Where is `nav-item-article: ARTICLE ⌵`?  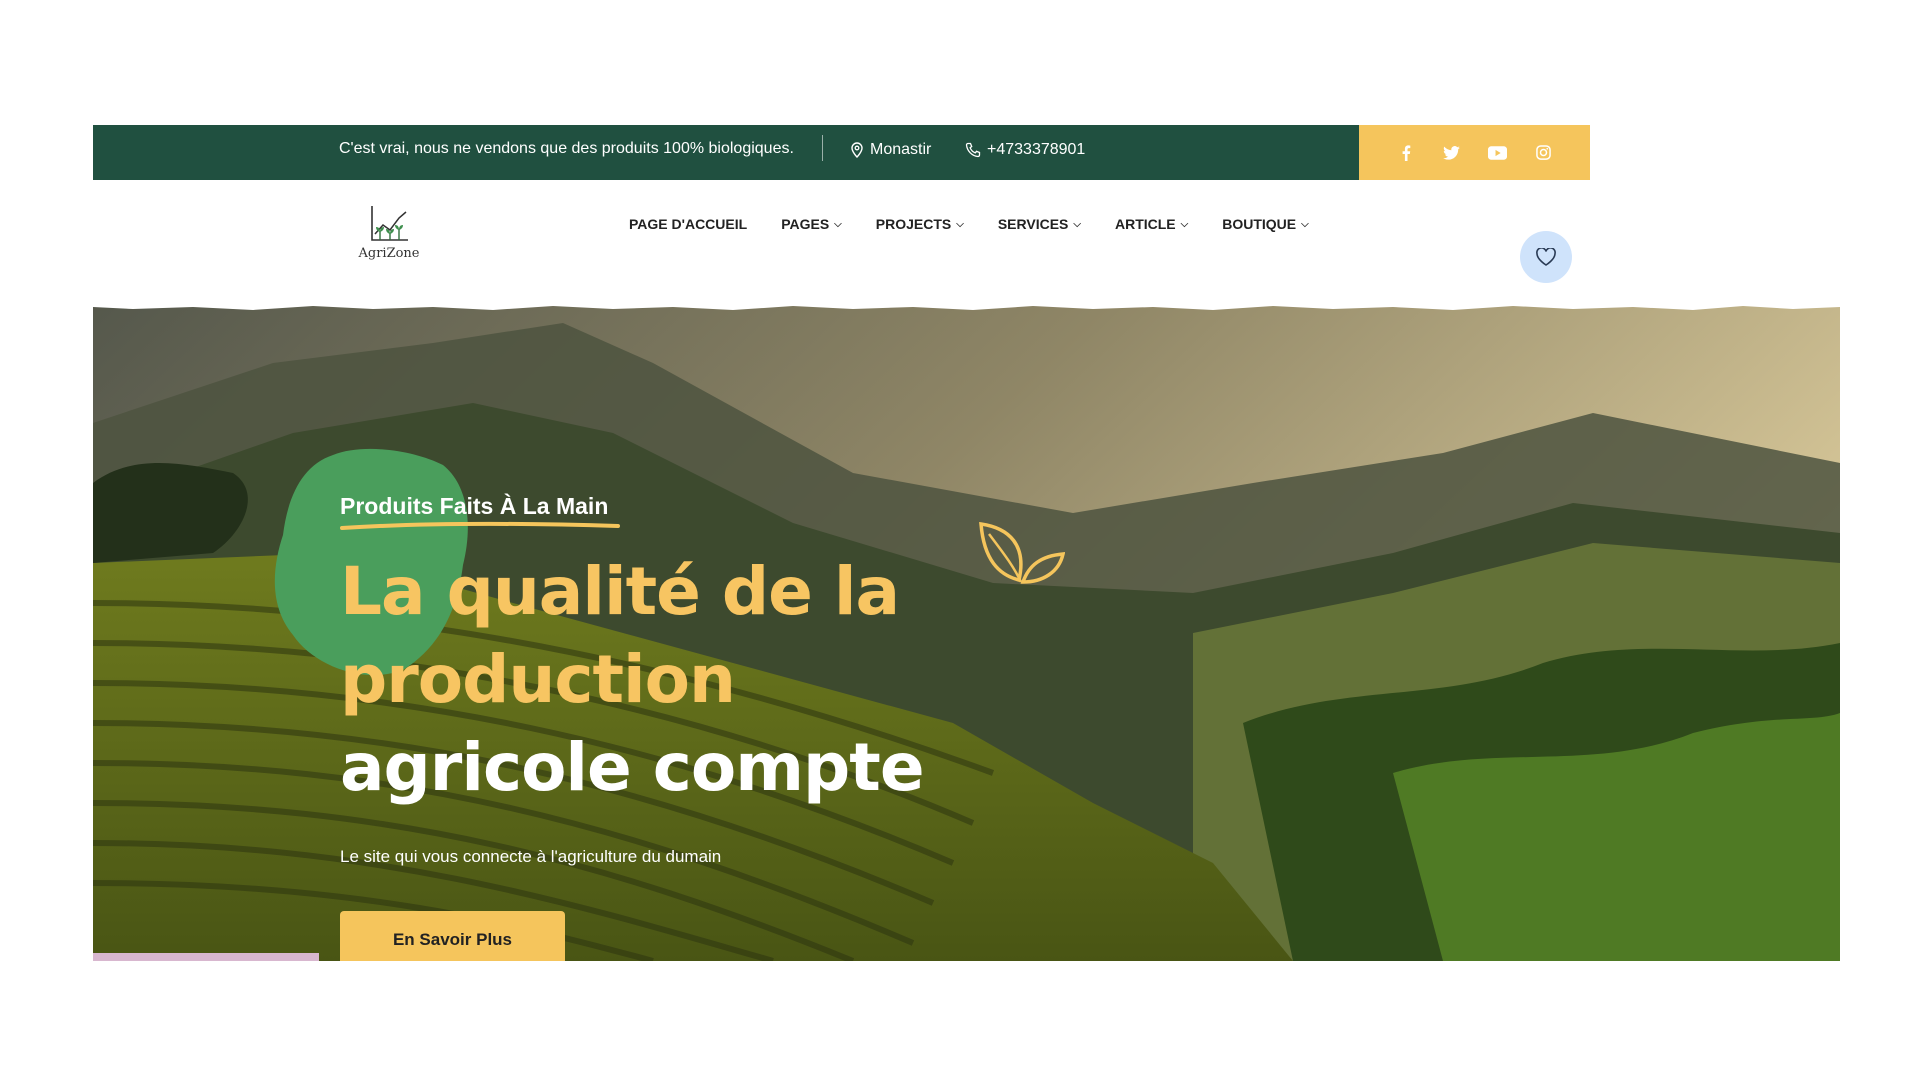 nav-item-article: ARTICLE ⌵ is located at coordinates (1151, 224).